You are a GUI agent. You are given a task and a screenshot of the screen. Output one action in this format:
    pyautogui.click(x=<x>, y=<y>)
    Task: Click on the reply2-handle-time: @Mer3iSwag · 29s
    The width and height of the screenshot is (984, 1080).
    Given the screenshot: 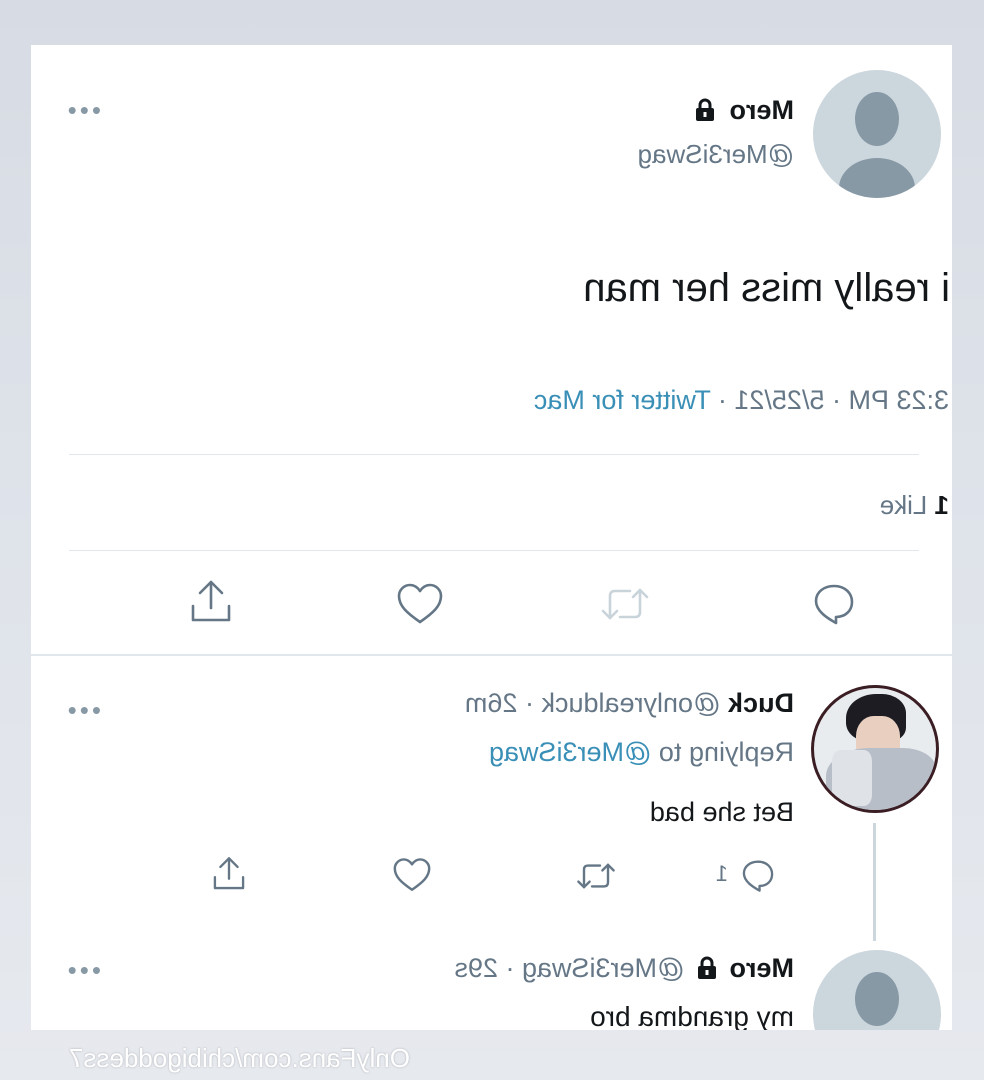 What is the action you would take?
    pyautogui.click(x=569, y=968)
    